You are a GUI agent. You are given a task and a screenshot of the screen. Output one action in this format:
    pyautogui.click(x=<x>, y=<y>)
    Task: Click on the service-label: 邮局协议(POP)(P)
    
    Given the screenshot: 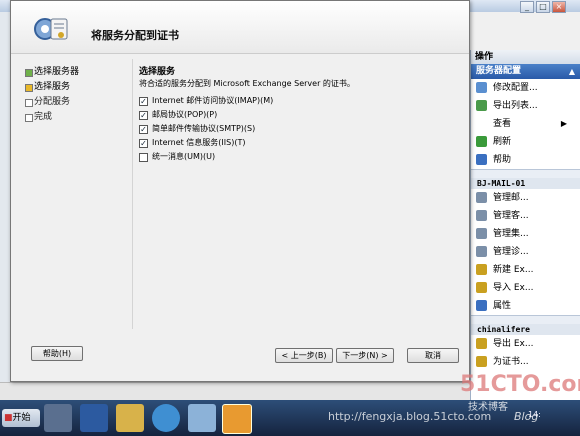 What is the action you would take?
    pyautogui.click(x=185, y=114)
    